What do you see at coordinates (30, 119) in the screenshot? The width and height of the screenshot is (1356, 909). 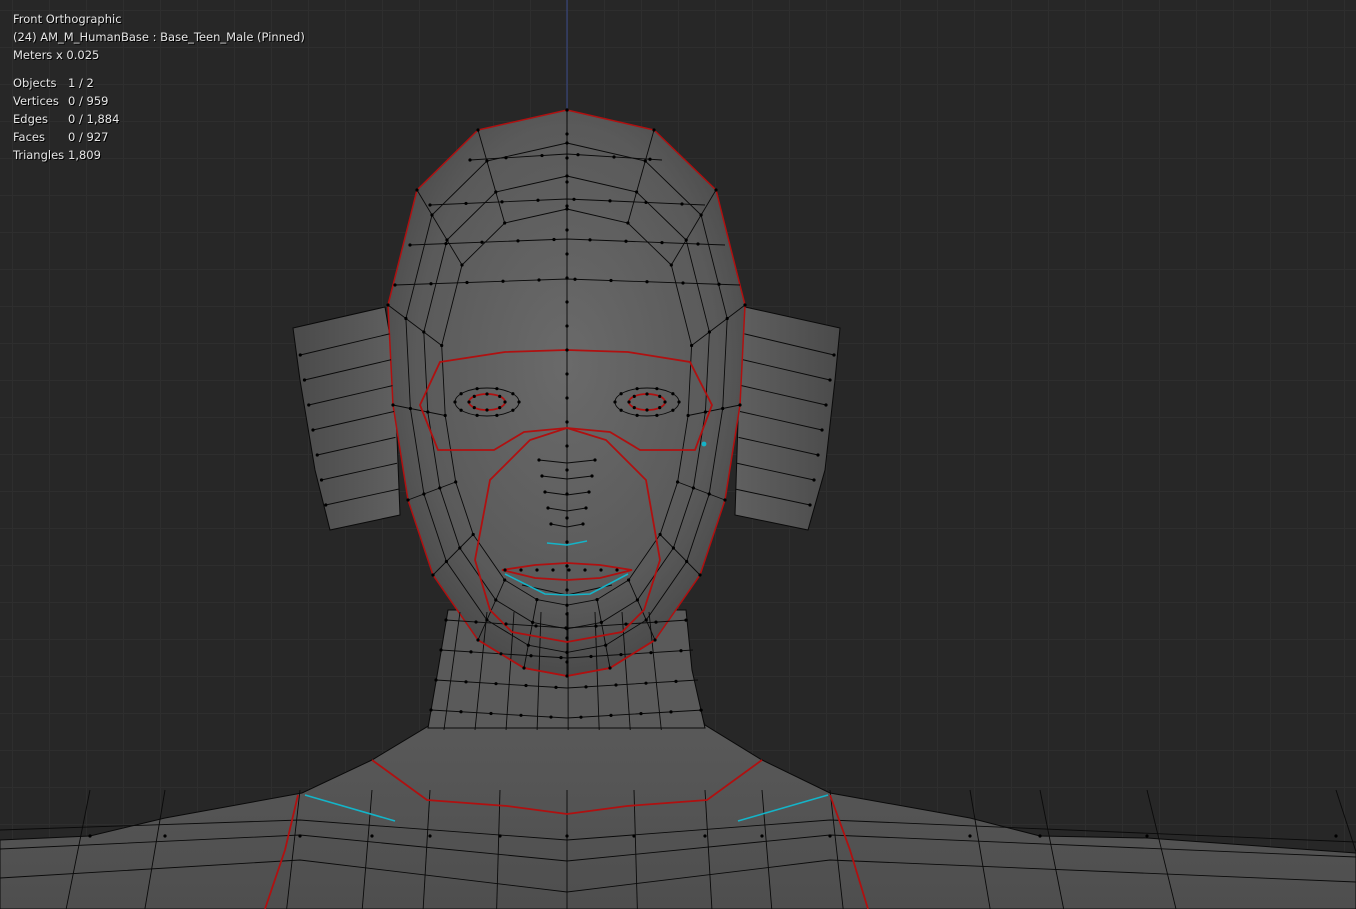 I see `stat-label: Edges` at bounding box center [30, 119].